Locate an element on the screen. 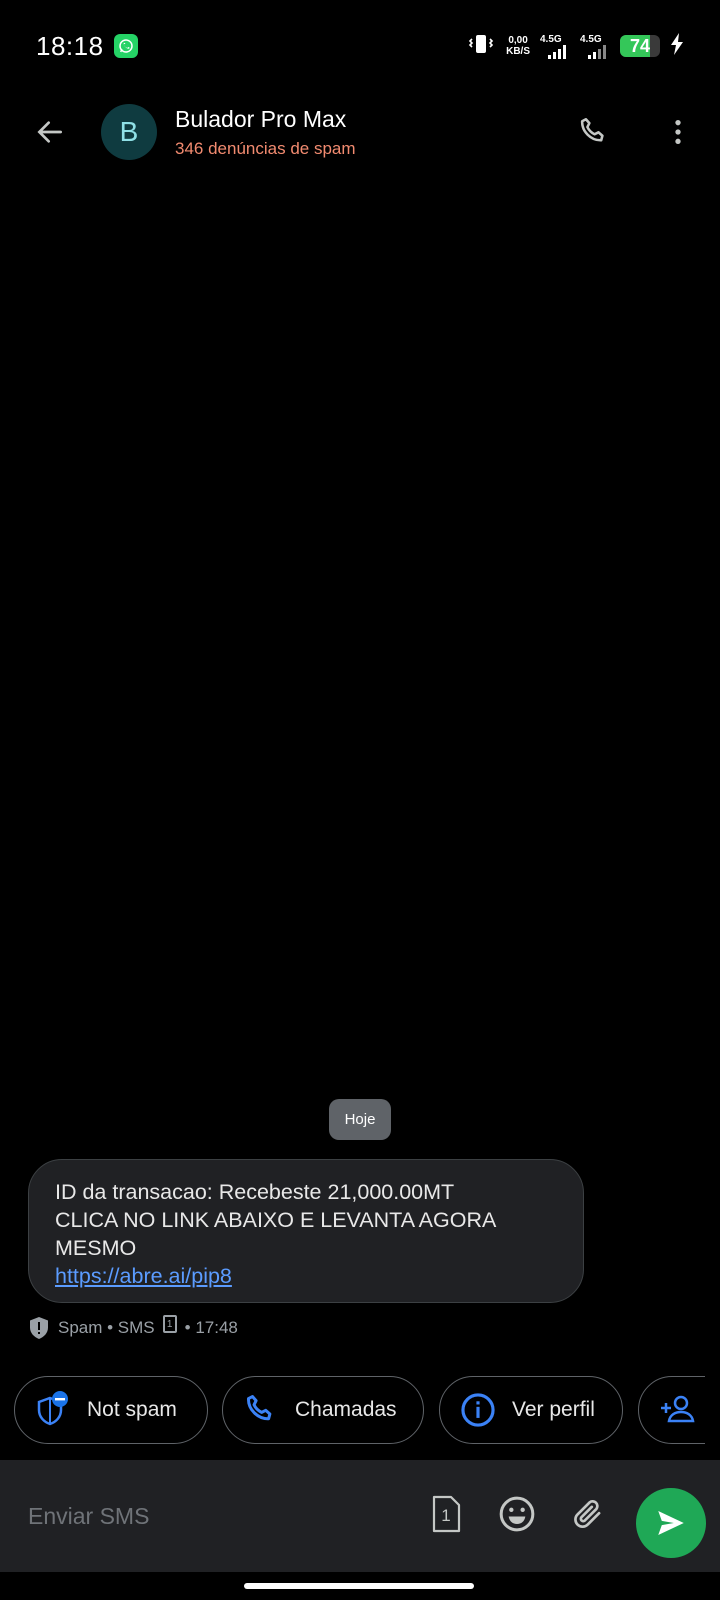 The image size is (720, 1600). not-spam-chip: Not spam is located at coordinates (111, 1410).